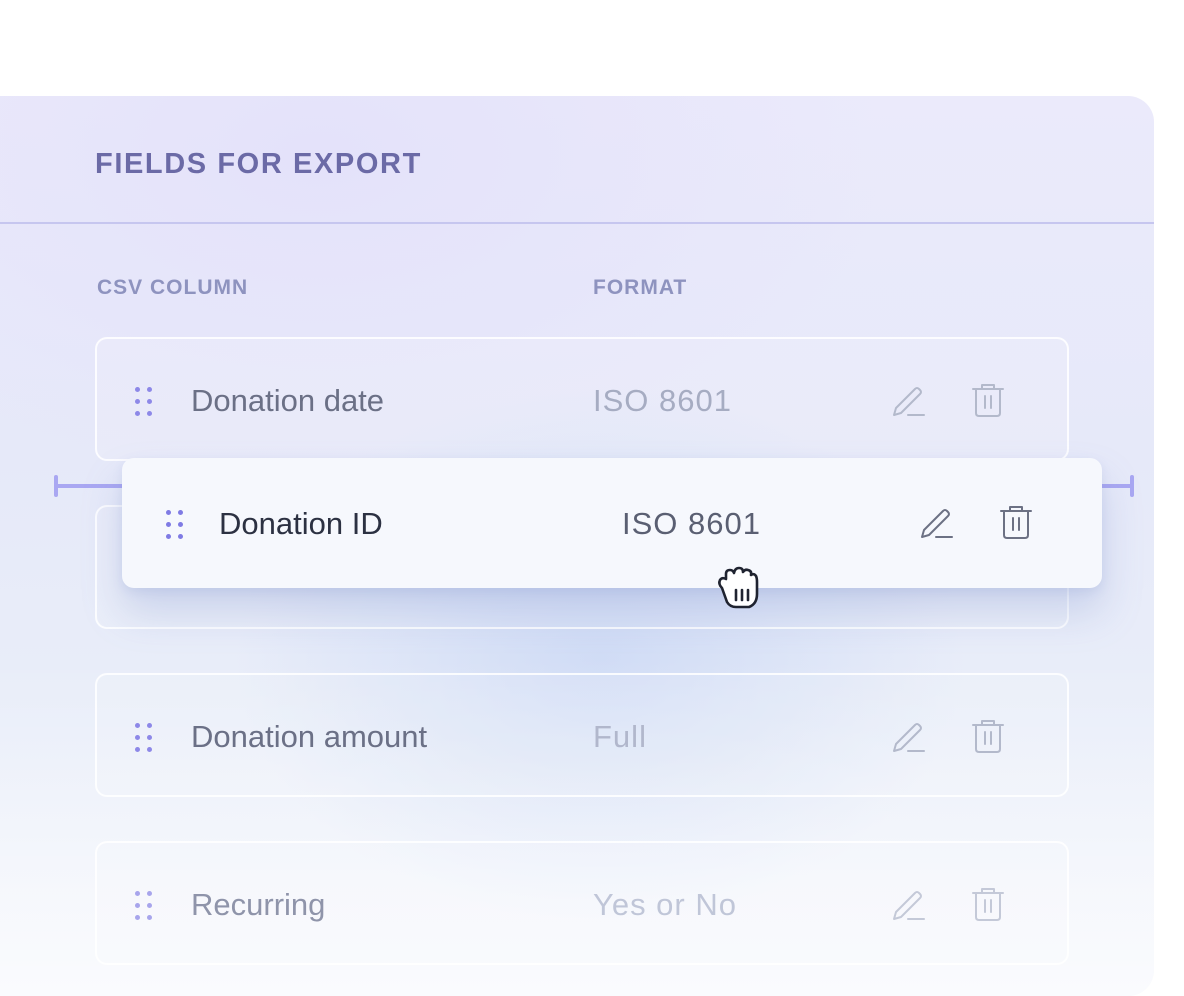 The image size is (1184, 996). What do you see at coordinates (309, 736) in the screenshot?
I see `field-name: Donation amount` at bounding box center [309, 736].